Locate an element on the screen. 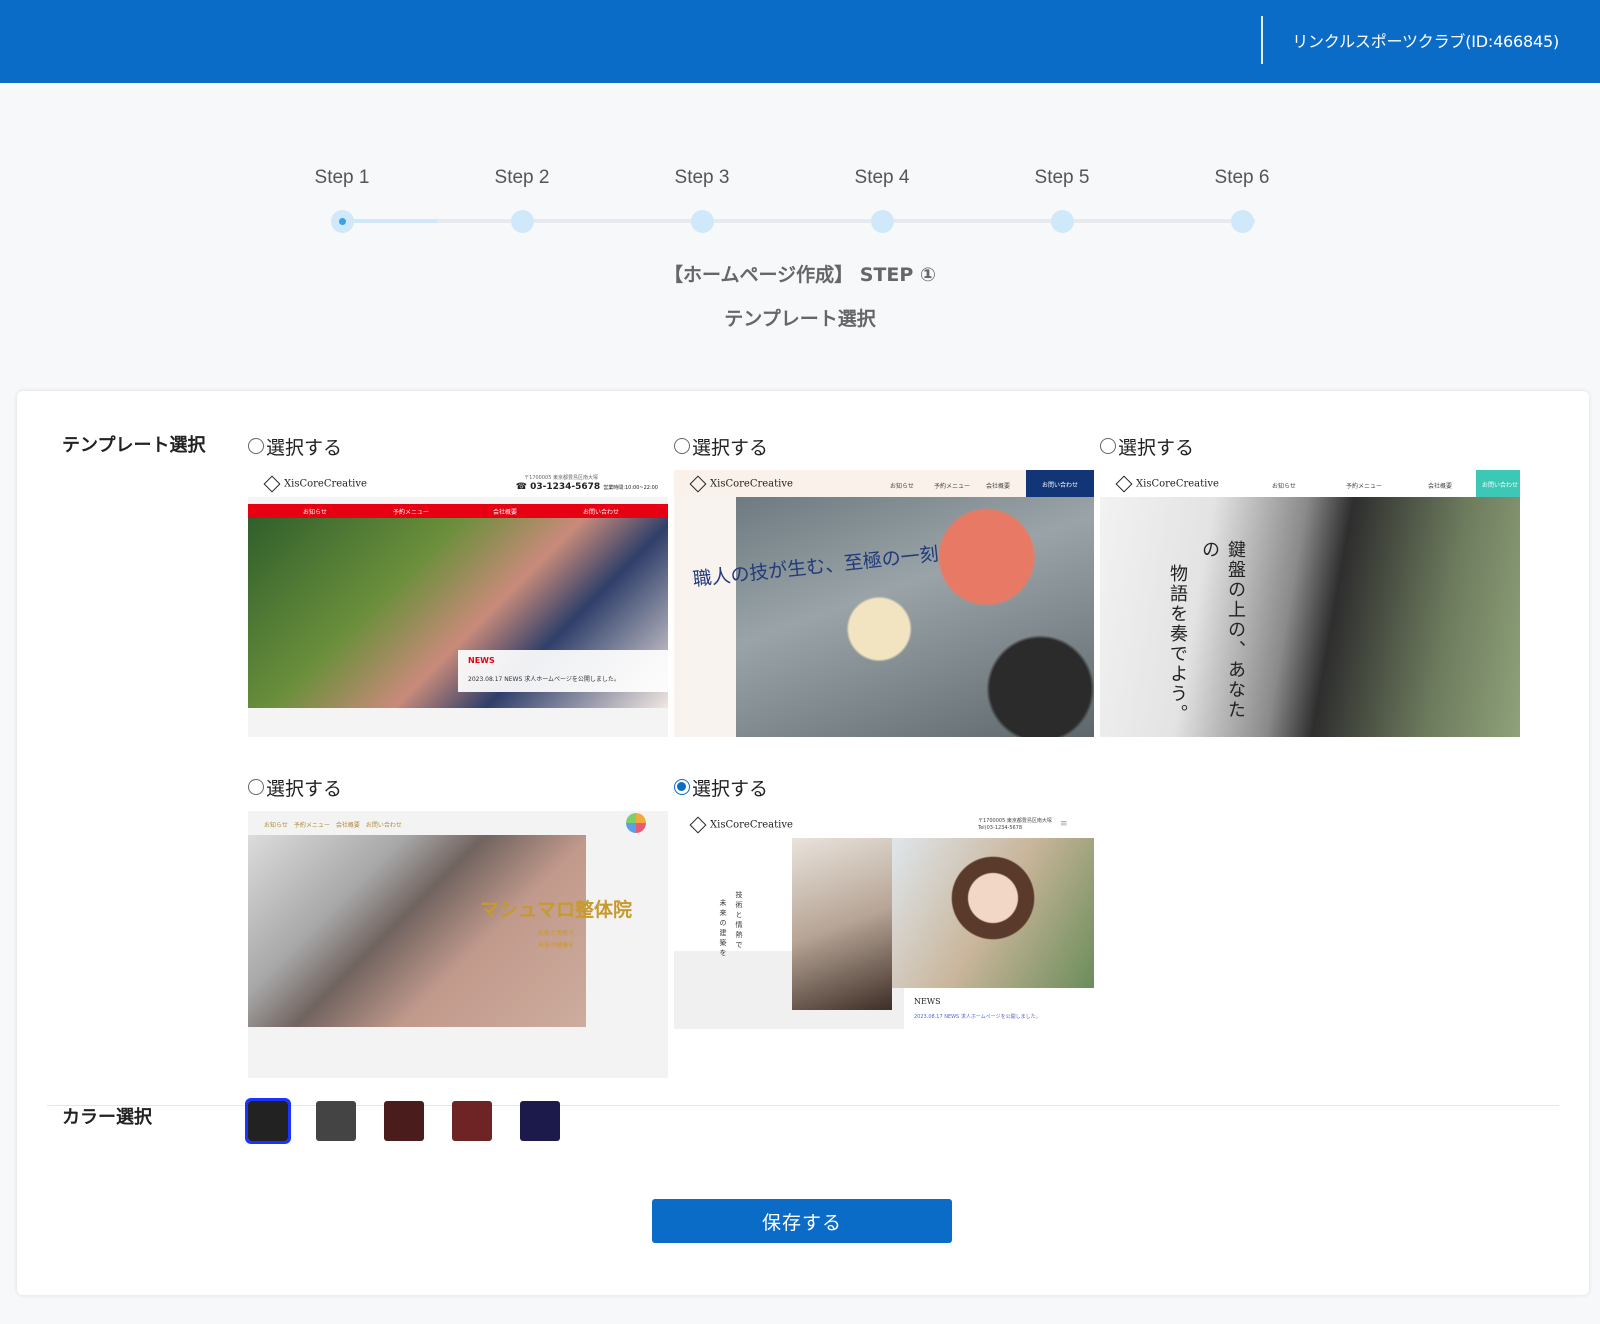  template-option-5-radio-row: 選択する is located at coordinates (884, 787).